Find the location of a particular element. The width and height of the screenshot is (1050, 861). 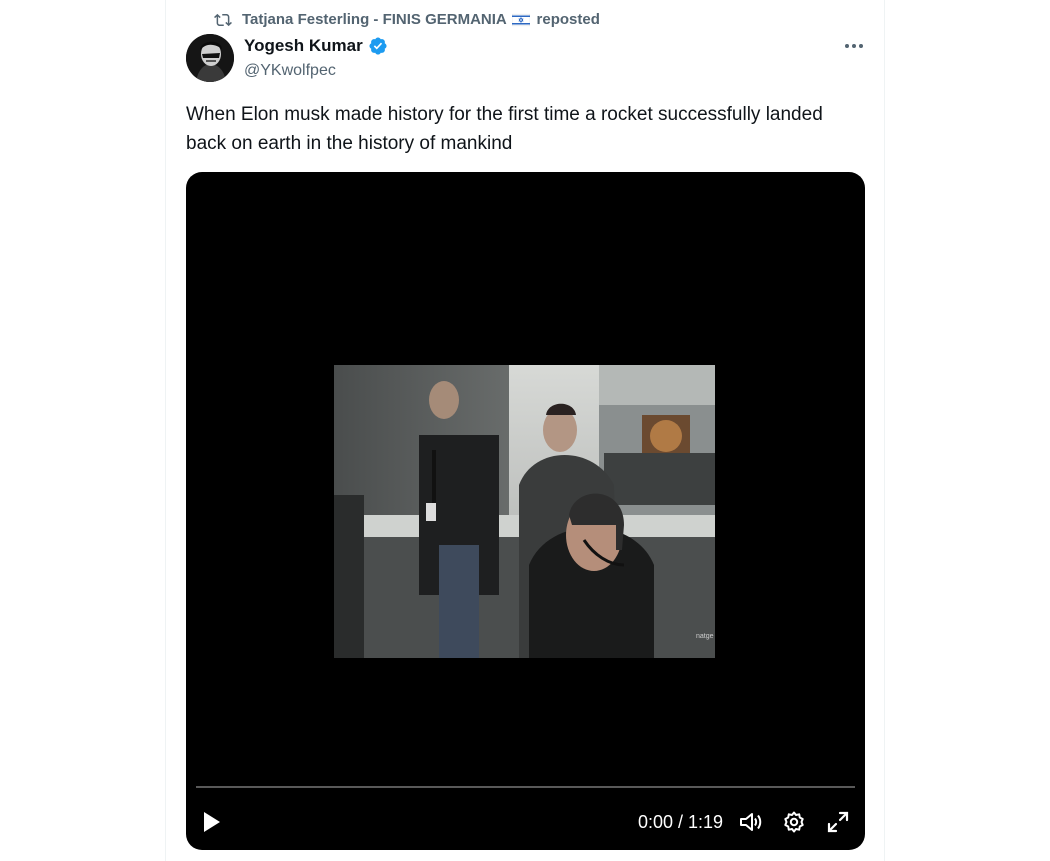

israel-flag-icon is located at coordinates (521, 20).